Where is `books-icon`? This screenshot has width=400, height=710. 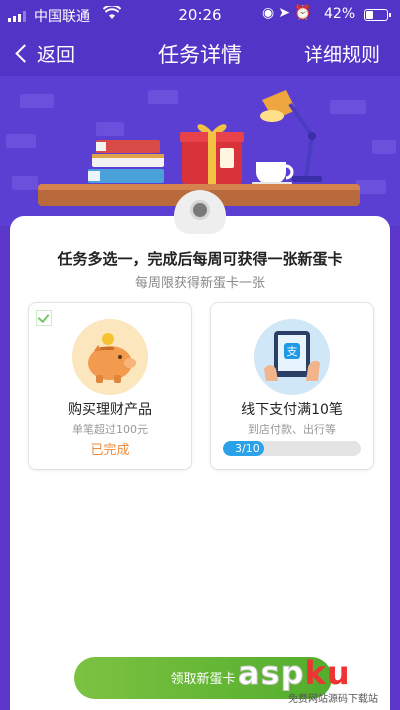
books-icon is located at coordinates (126, 161).